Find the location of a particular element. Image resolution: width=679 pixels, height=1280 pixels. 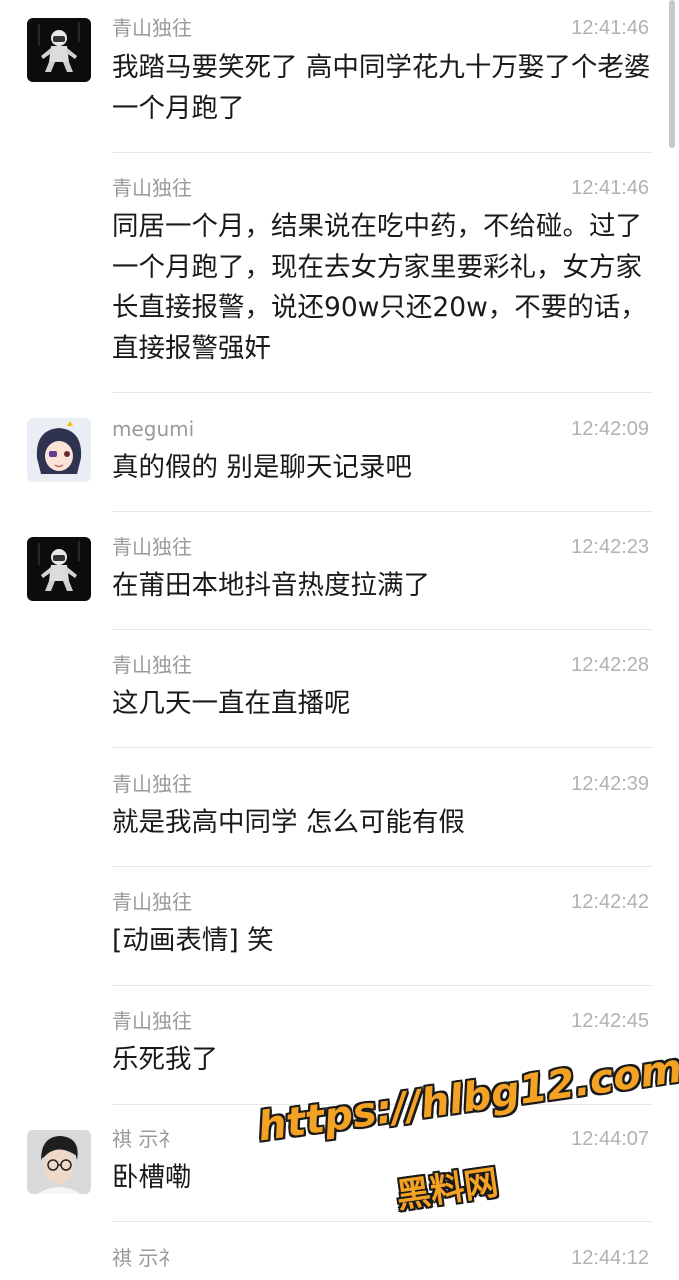

message-text: 真的假的 别是聊天记录吧 is located at coordinates (262, 467).